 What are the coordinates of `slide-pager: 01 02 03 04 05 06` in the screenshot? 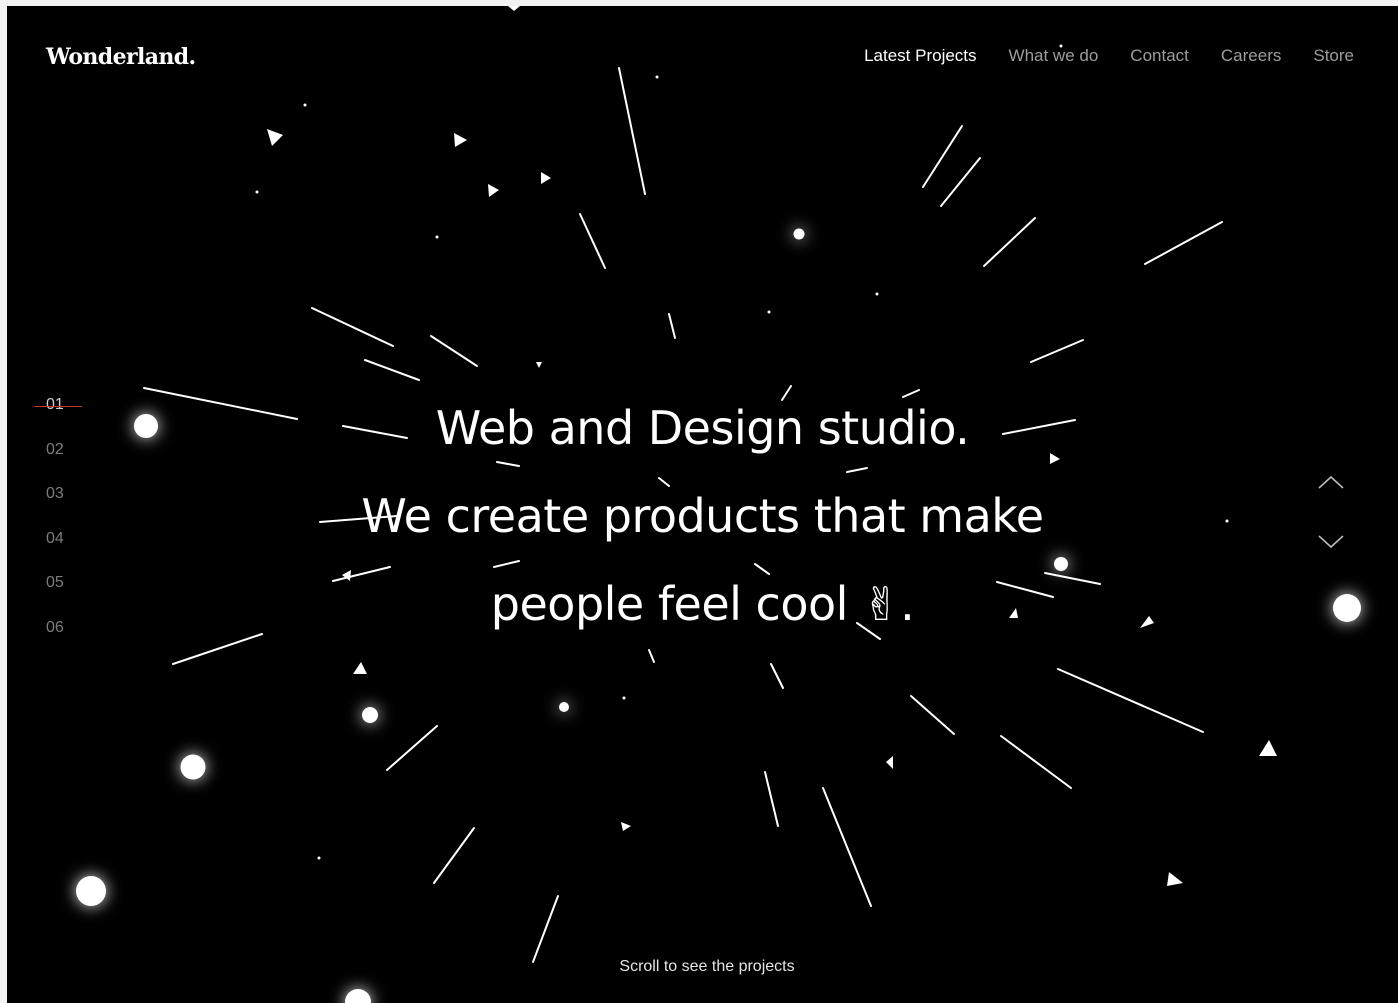 It's located at (58, 530).